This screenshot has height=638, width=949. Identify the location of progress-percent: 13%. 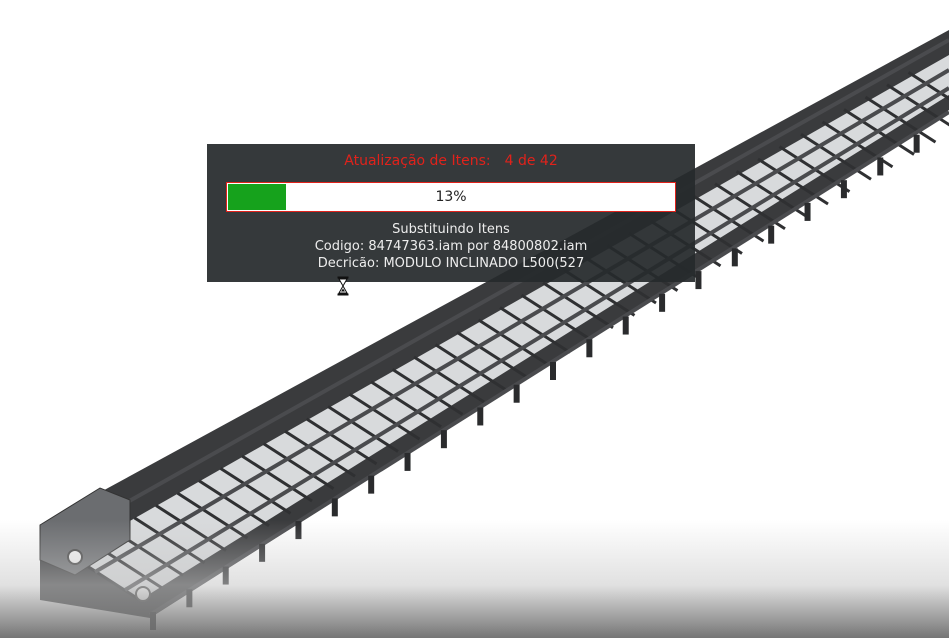
(451, 197).